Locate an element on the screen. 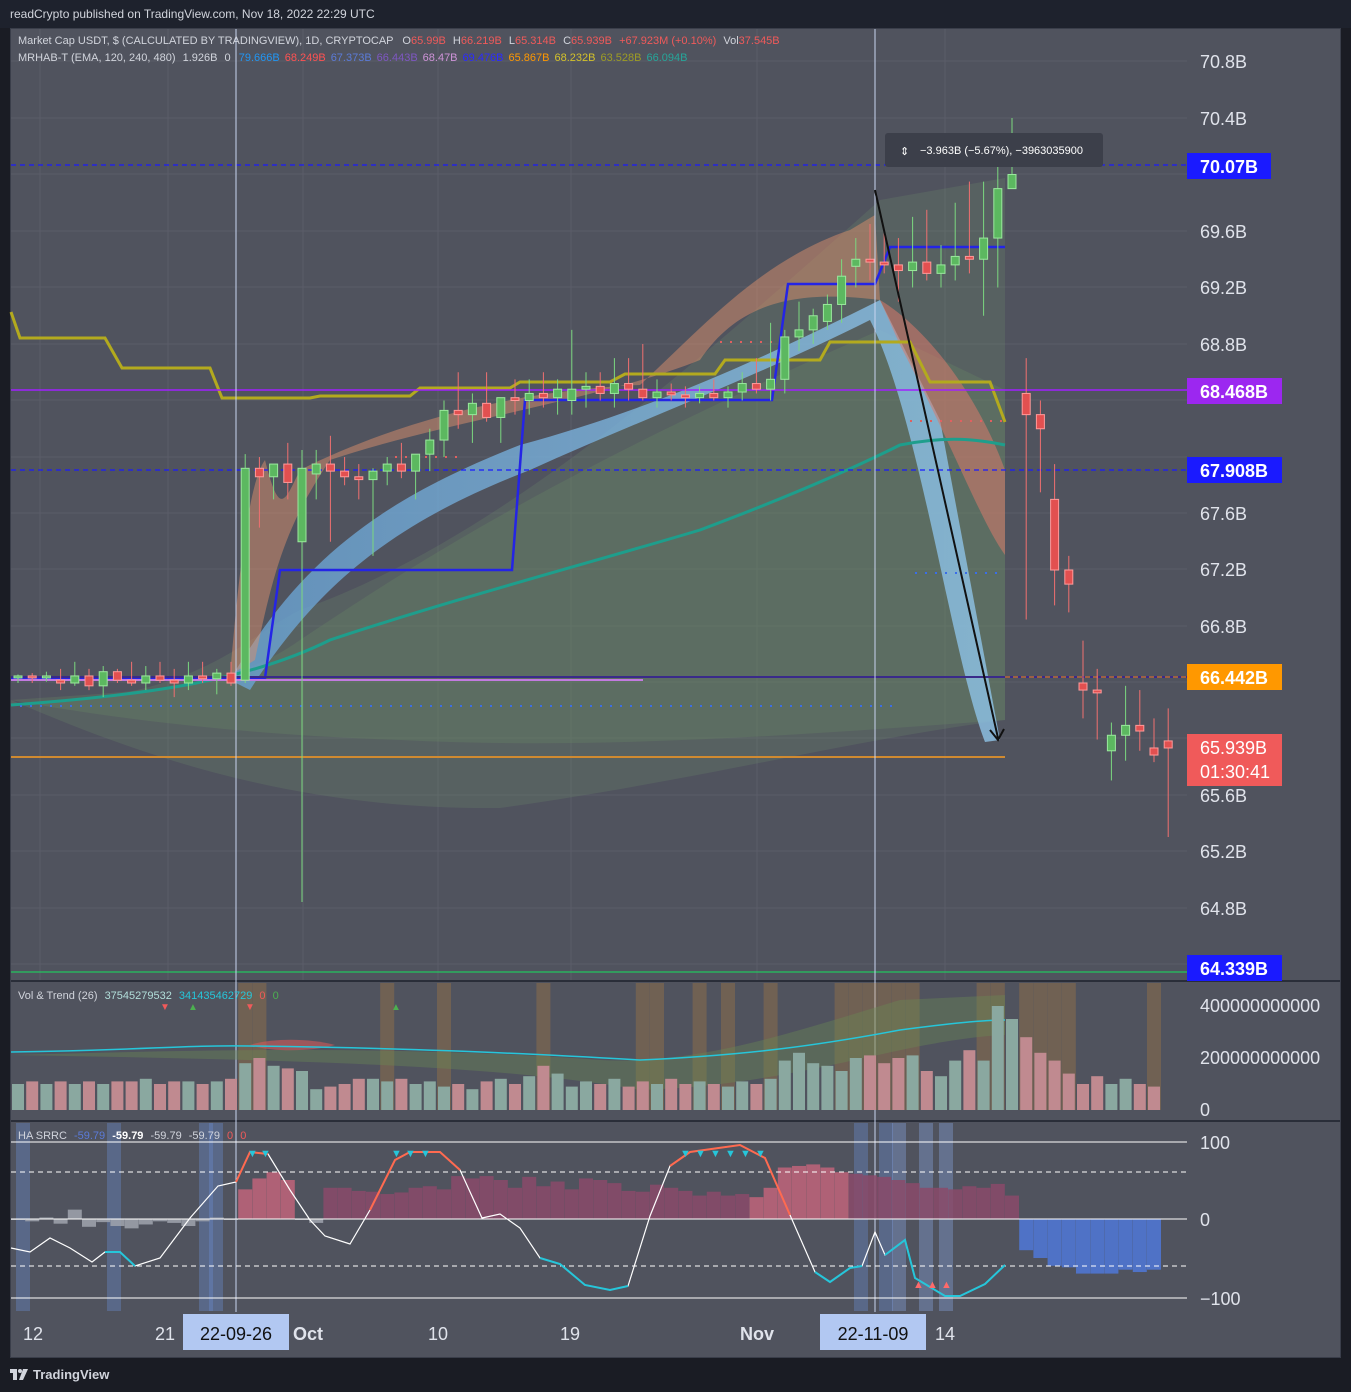 The height and width of the screenshot is (1392, 1351). footer-bar is located at coordinates (675, 1376).